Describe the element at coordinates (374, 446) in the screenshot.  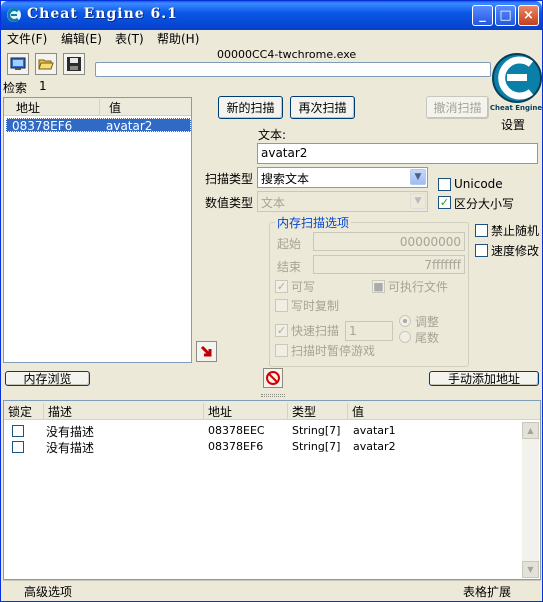
I see `row-value: avatar2` at that location.